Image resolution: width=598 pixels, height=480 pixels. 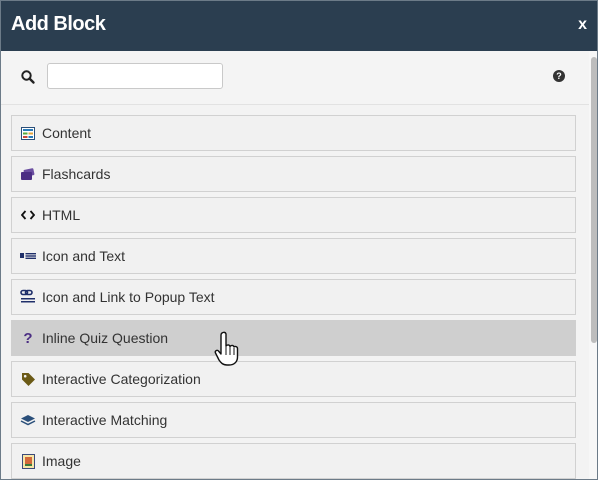 I want to click on block-item-label: Inline Quiz Question, so click(x=105, y=338).